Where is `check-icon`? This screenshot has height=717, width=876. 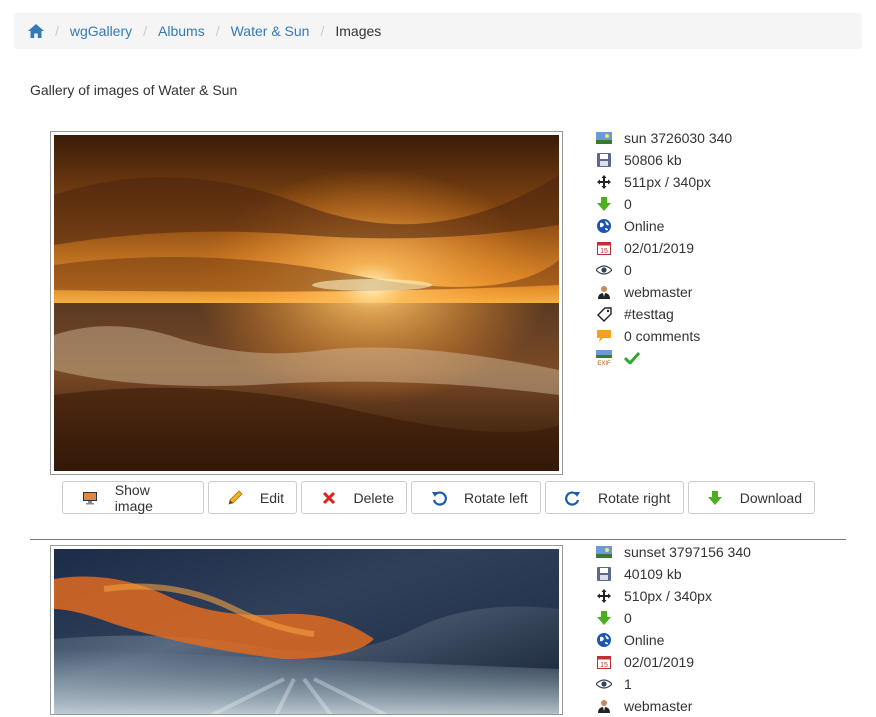
check-icon is located at coordinates (632, 358).